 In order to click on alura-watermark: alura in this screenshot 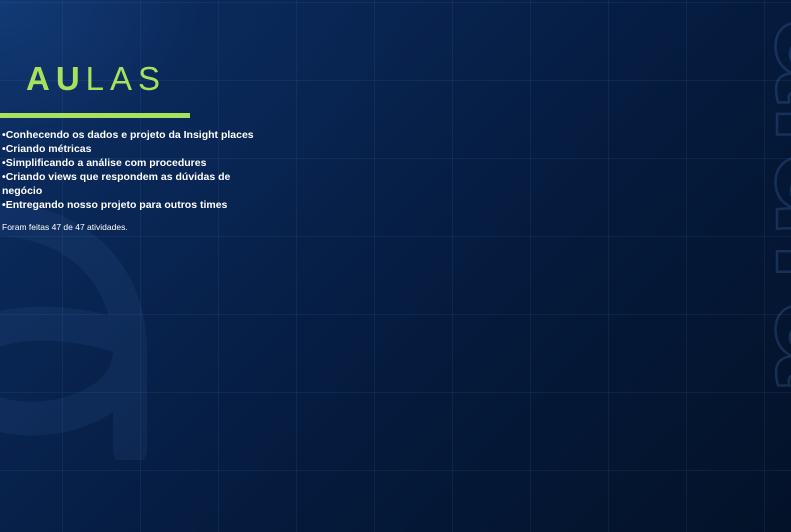, I will do `click(767, 202)`.